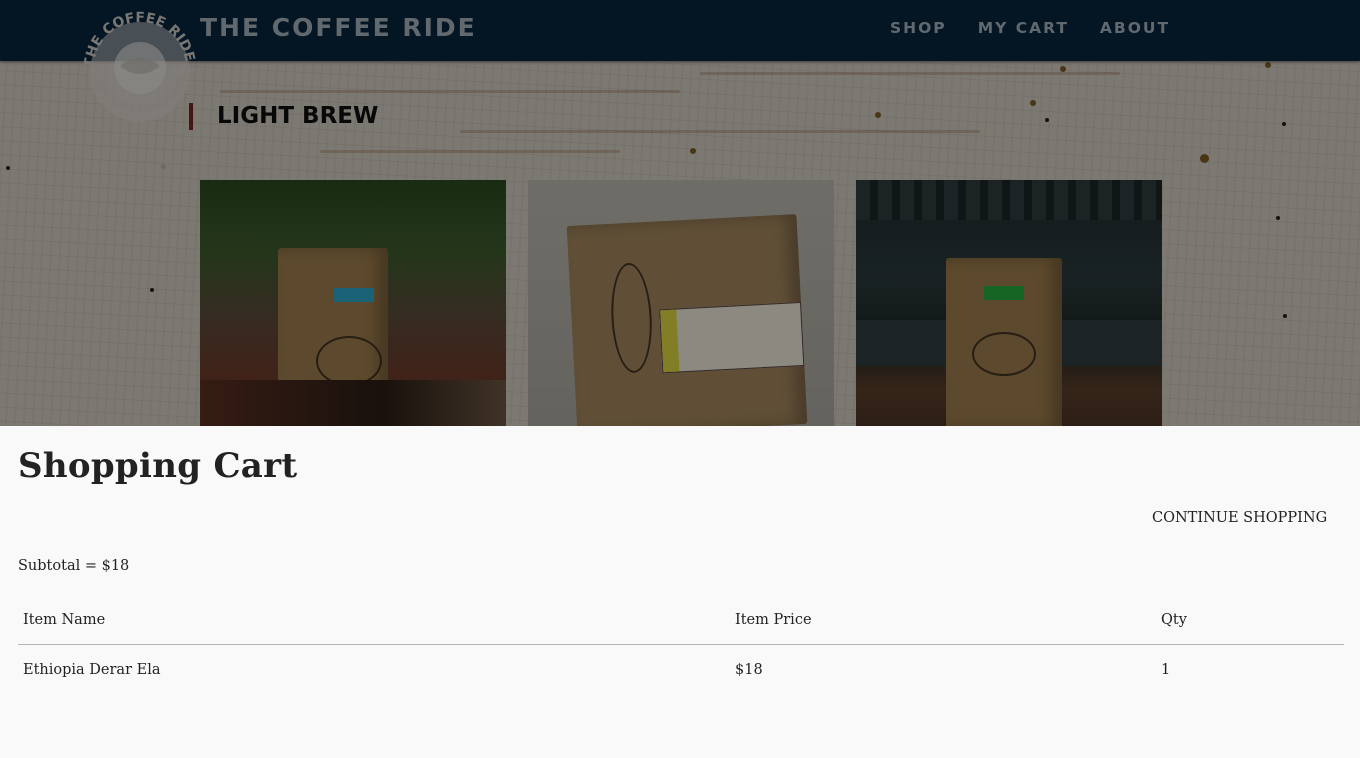  Describe the element at coordinates (158, 466) in the screenshot. I see `cart-title: Shopping Cart` at that location.